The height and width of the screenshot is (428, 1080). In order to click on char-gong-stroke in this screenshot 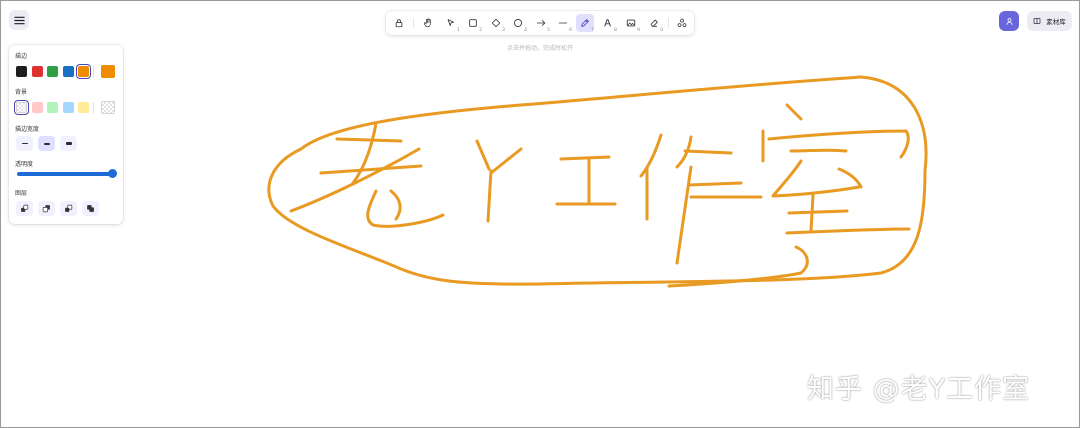, I will do `click(585, 158)`.